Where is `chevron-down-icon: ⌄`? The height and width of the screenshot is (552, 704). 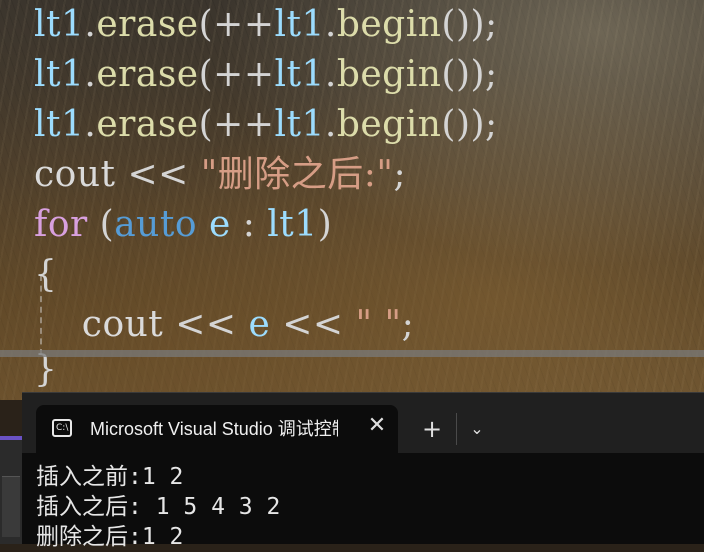 chevron-down-icon: ⌄ is located at coordinates (477, 429).